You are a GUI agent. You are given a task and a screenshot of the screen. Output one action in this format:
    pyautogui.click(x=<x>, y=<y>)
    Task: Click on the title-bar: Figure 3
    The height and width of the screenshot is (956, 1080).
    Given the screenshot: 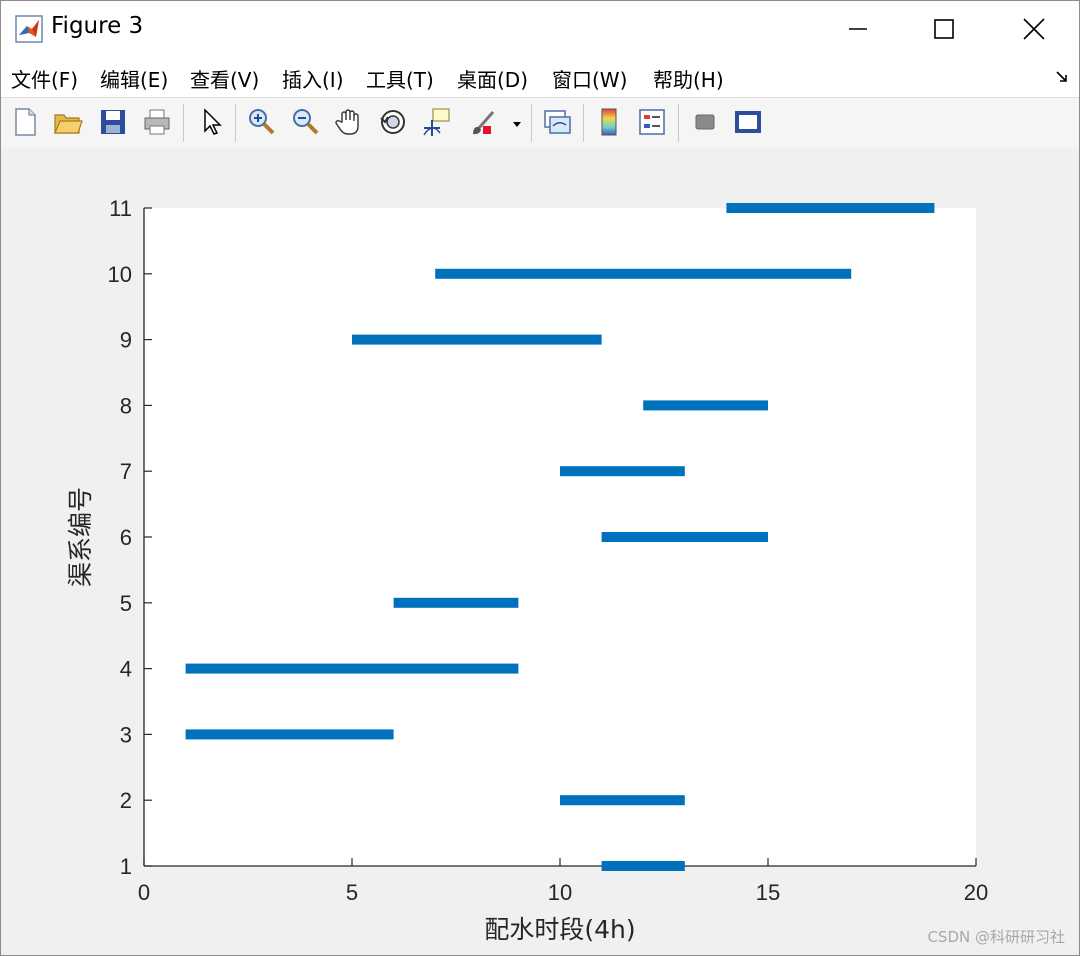 What is the action you would take?
    pyautogui.click(x=540, y=29)
    